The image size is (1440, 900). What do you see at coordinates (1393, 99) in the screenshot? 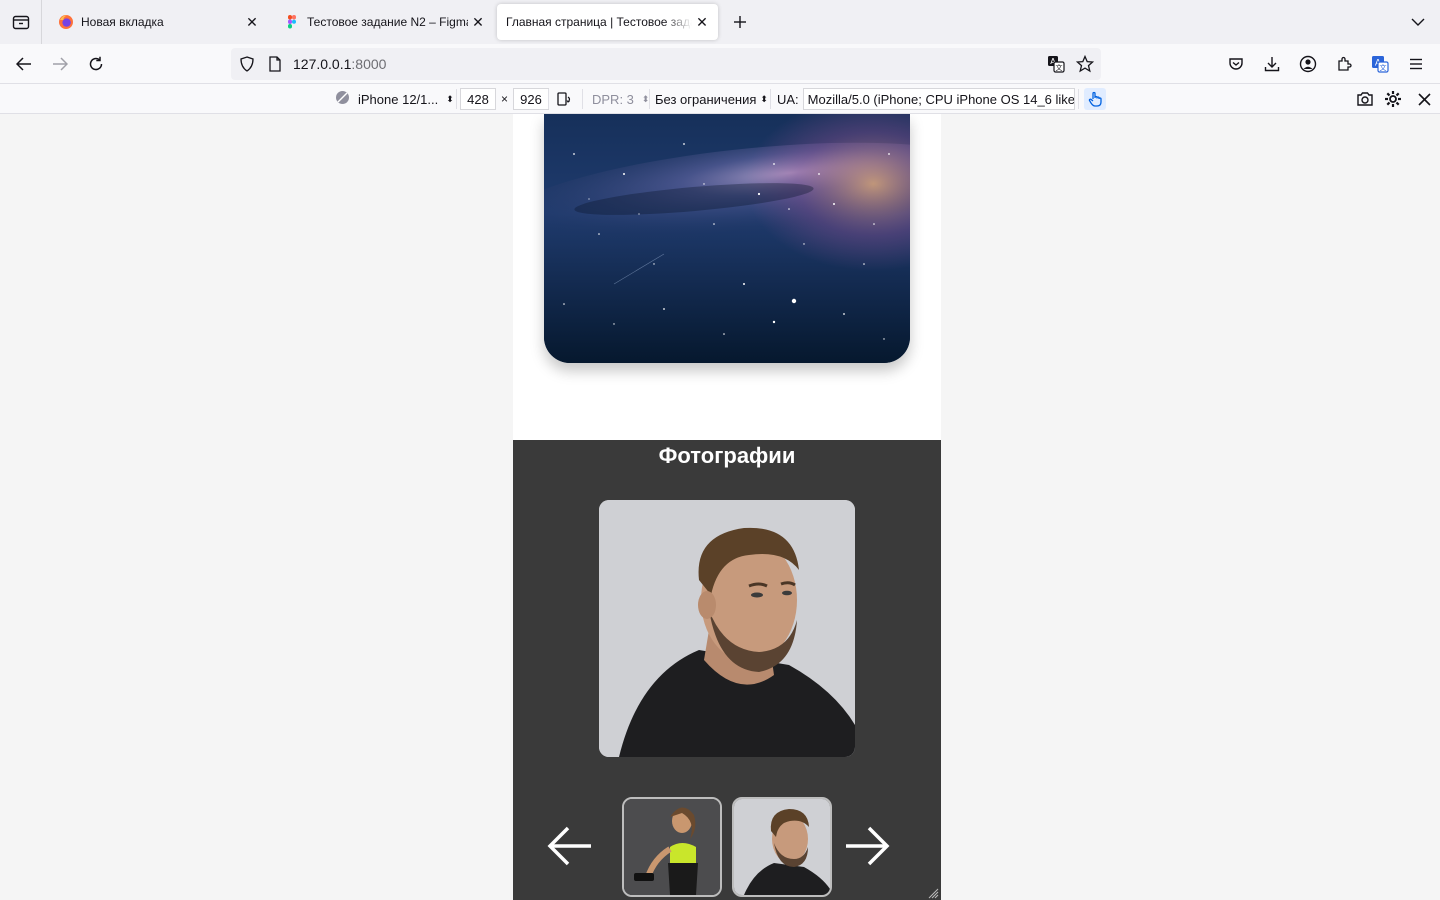
I see `settings-gear-icon` at bounding box center [1393, 99].